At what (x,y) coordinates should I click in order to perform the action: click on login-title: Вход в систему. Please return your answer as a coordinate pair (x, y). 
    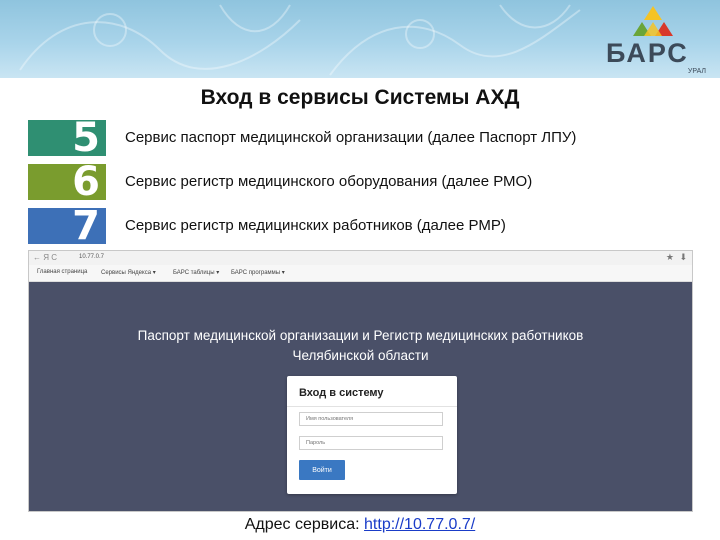
    Looking at the image, I should click on (341, 393).